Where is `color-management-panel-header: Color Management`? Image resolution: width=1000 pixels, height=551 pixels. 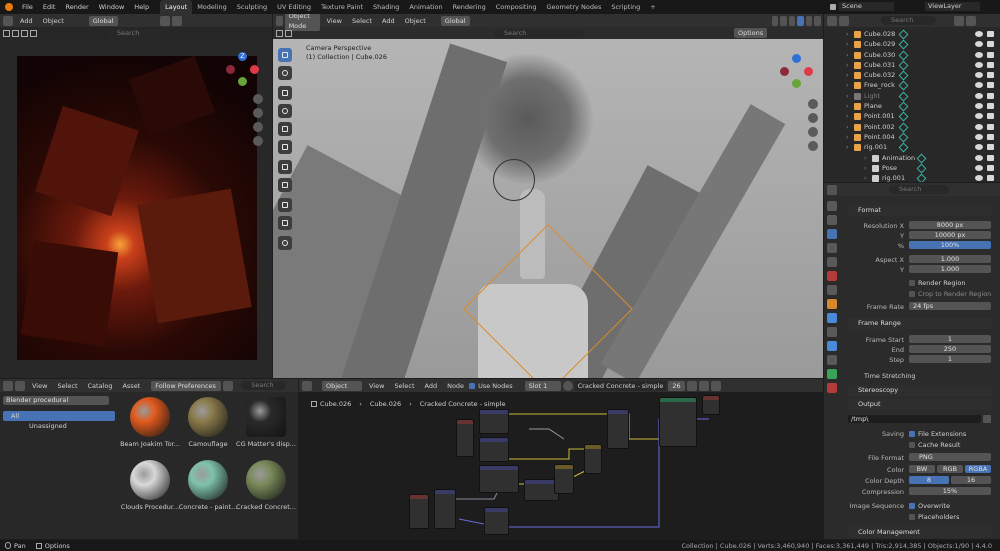
color-management-panel-header: Color Management is located at coordinates (920, 532).